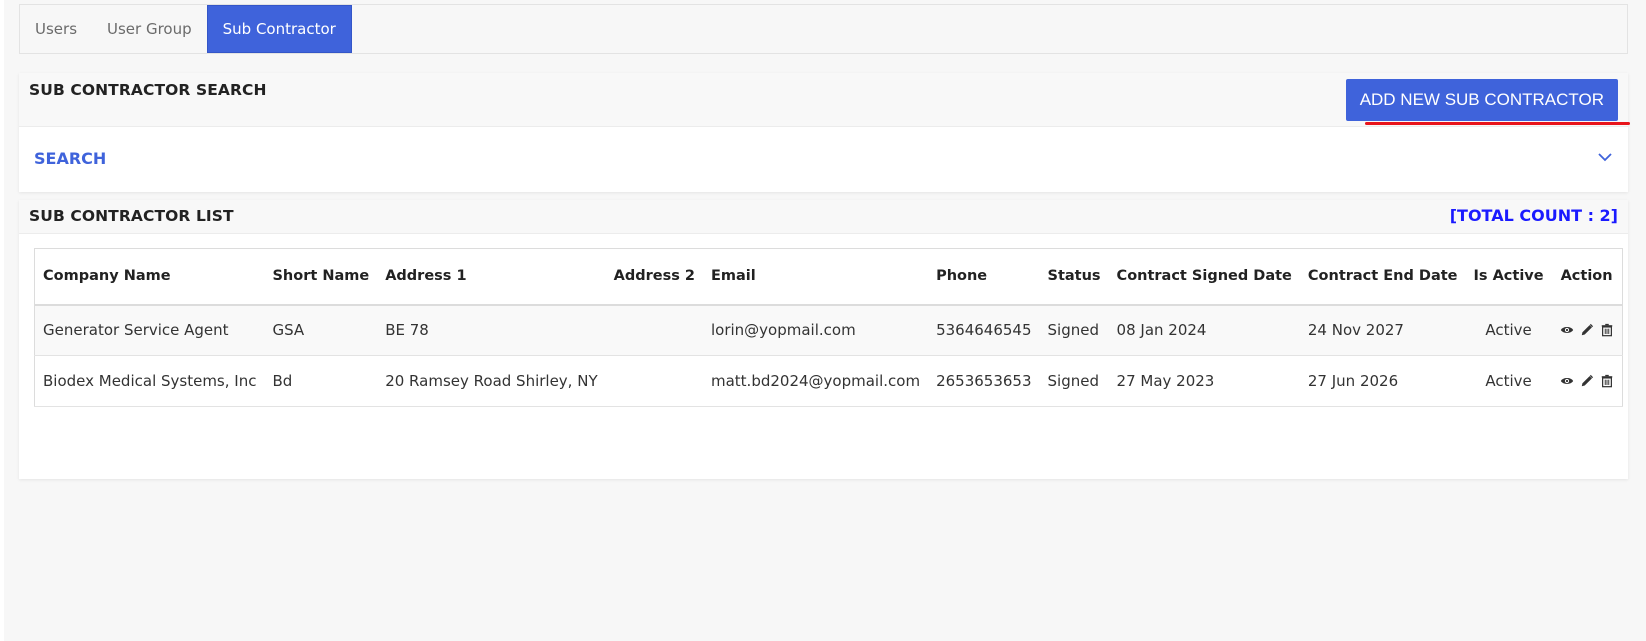 The height and width of the screenshot is (641, 1646). What do you see at coordinates (823, 159) in the screenshot?
I see `search-accordion-toggle: SEARCH` at bounding box center [823, 159].